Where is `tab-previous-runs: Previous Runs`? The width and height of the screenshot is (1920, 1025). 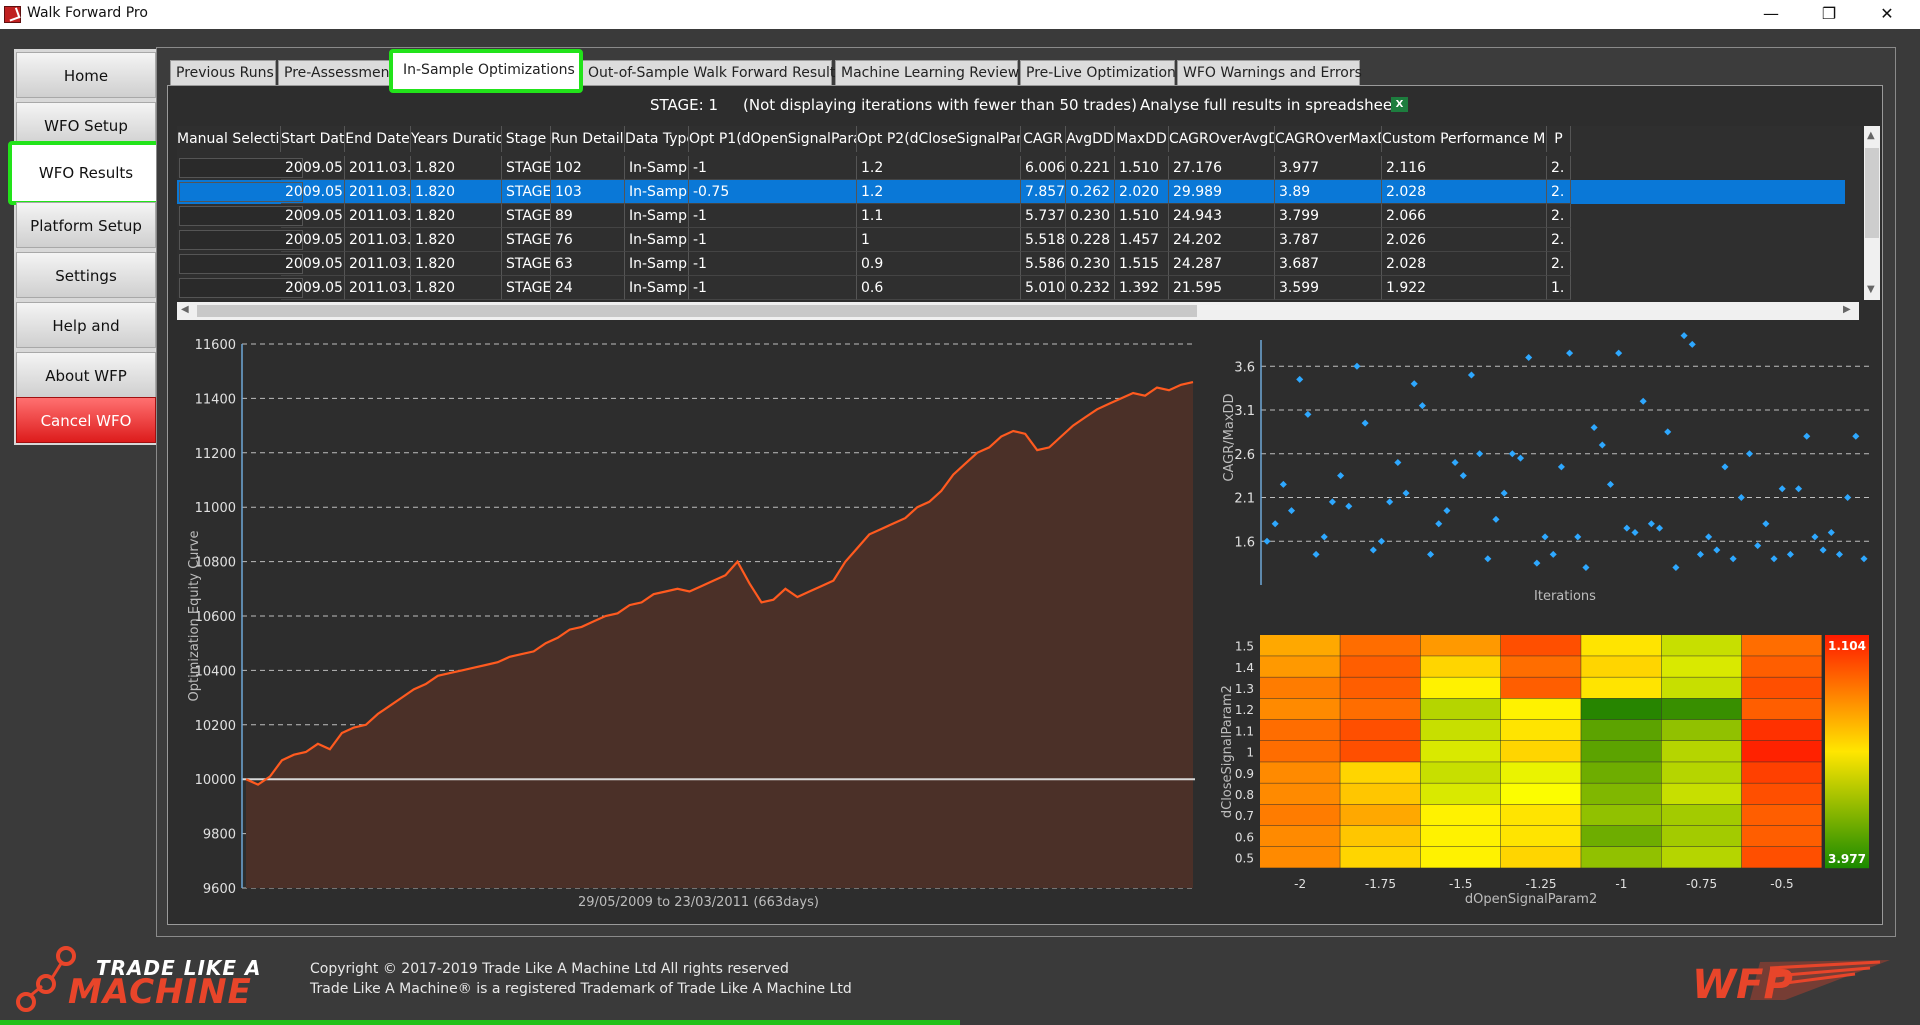 tab-previous-runs: Previous Runs is located at coordinates (223, 73).